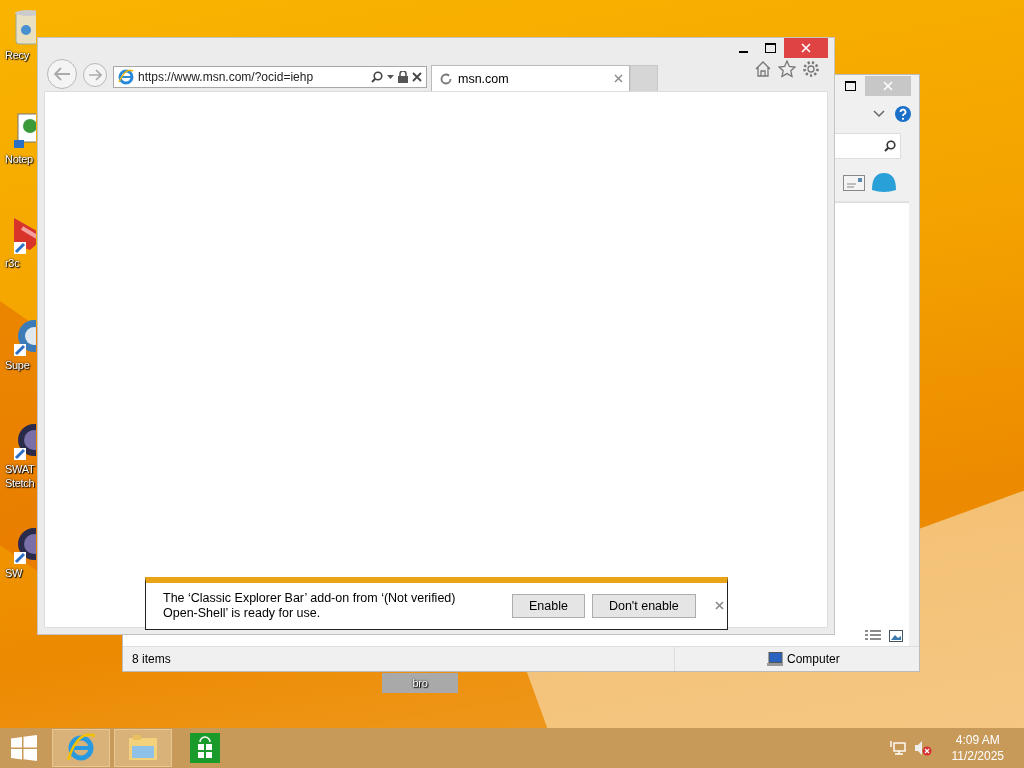  What do you see at coordinates (867, 146) in the screenshot?
I see `search-field` at bounding box center [867, 146].